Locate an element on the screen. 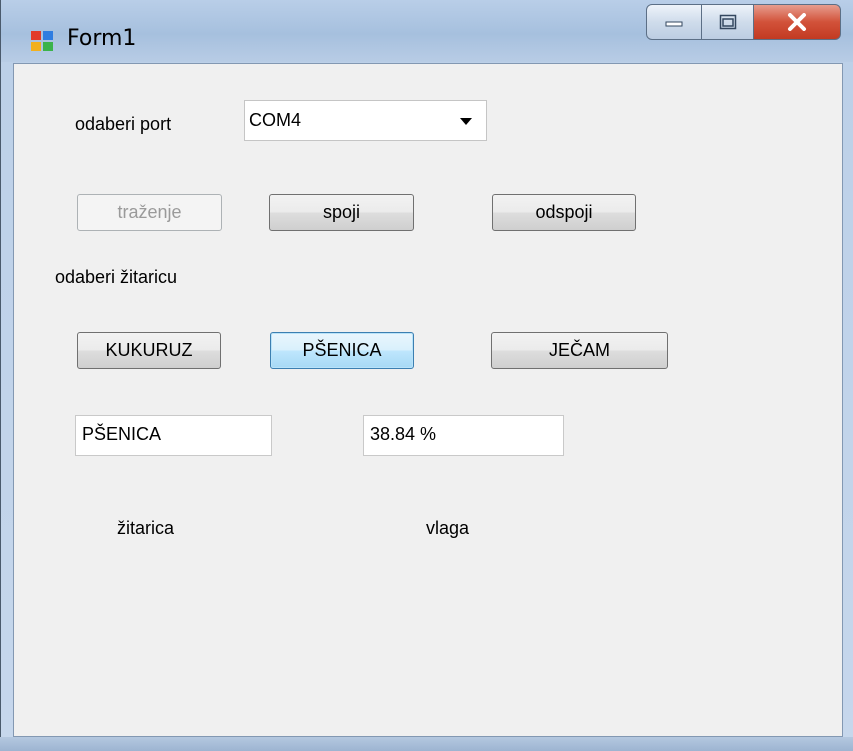 The height and width of the screenshot is (751, 853). moisture-caption: vlaga is located at coordinates (448, 528).